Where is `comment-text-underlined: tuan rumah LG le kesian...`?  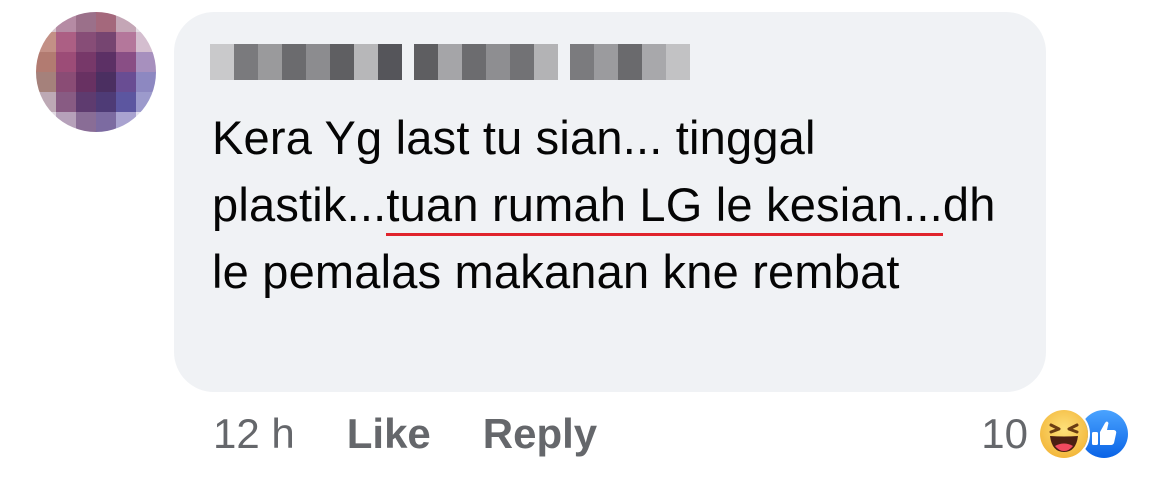
comment-text-underlined: tuan rumah LG le kesian... is located at coordinates (664, 207).